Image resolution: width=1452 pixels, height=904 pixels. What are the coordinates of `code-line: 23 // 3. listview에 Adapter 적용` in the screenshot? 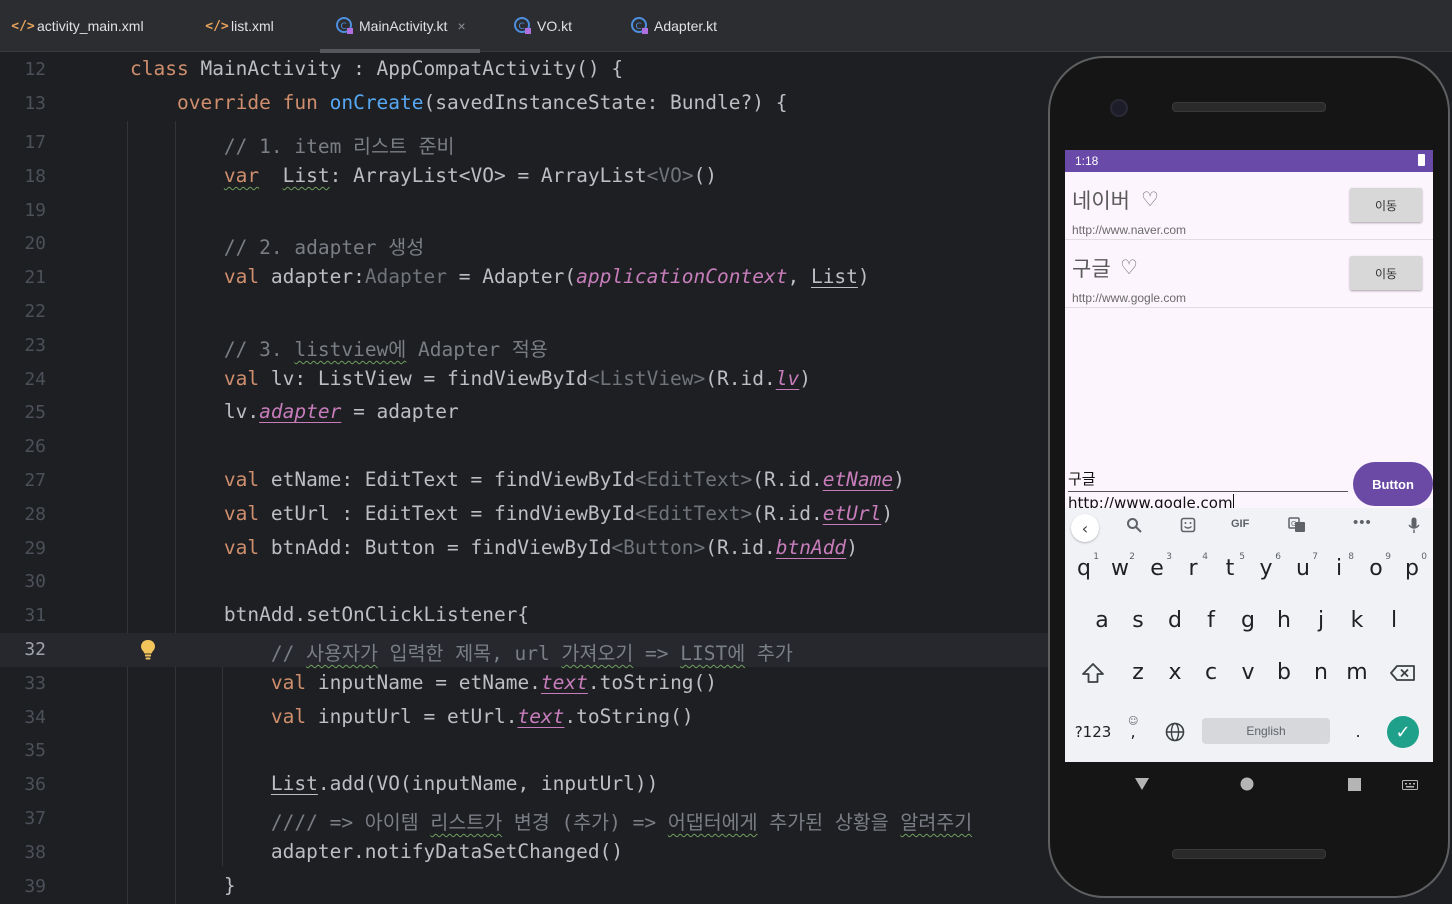 It's located at (524, 346).